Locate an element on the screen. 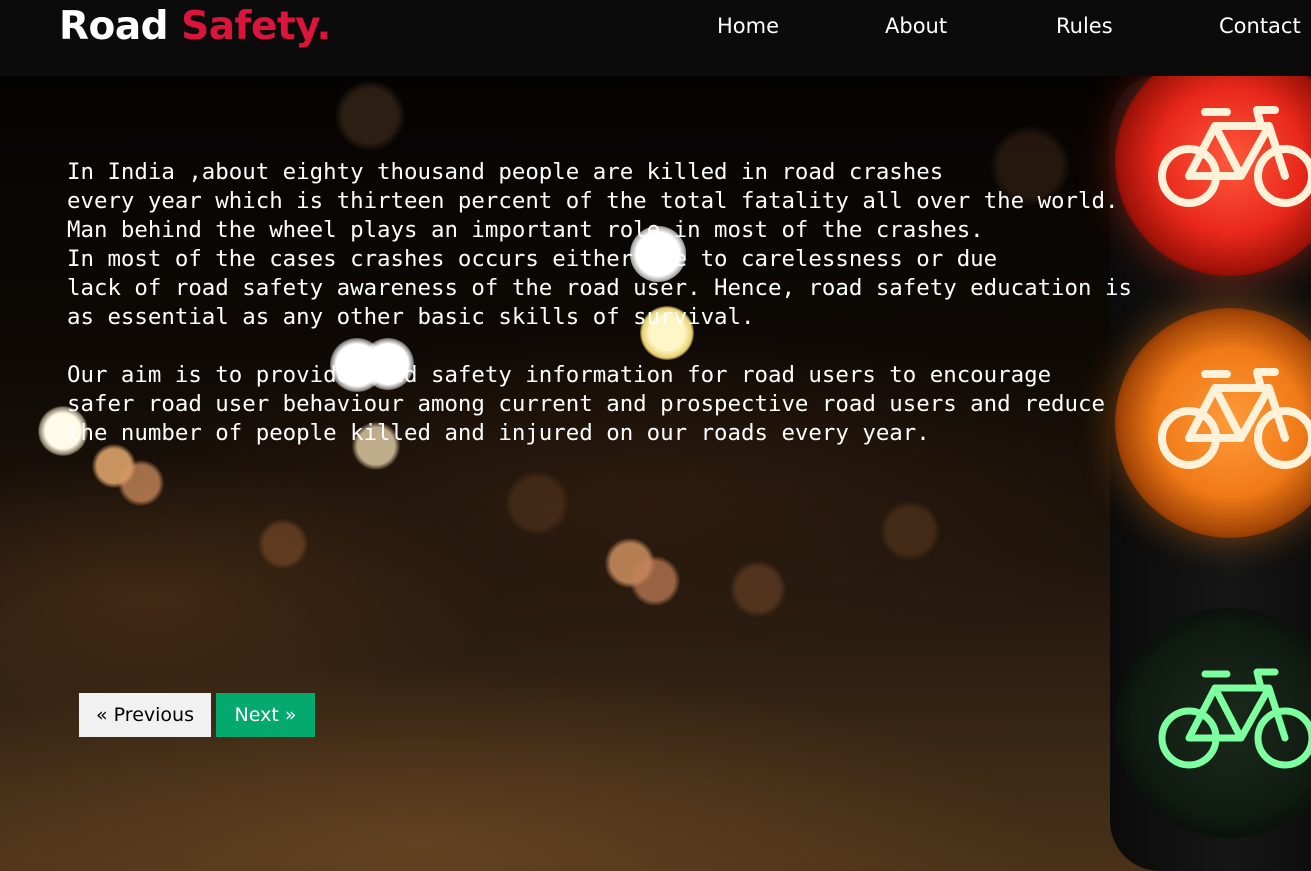 The image size is (1311, 871). previous-button: « Previous is located at coordinates (145, 715).